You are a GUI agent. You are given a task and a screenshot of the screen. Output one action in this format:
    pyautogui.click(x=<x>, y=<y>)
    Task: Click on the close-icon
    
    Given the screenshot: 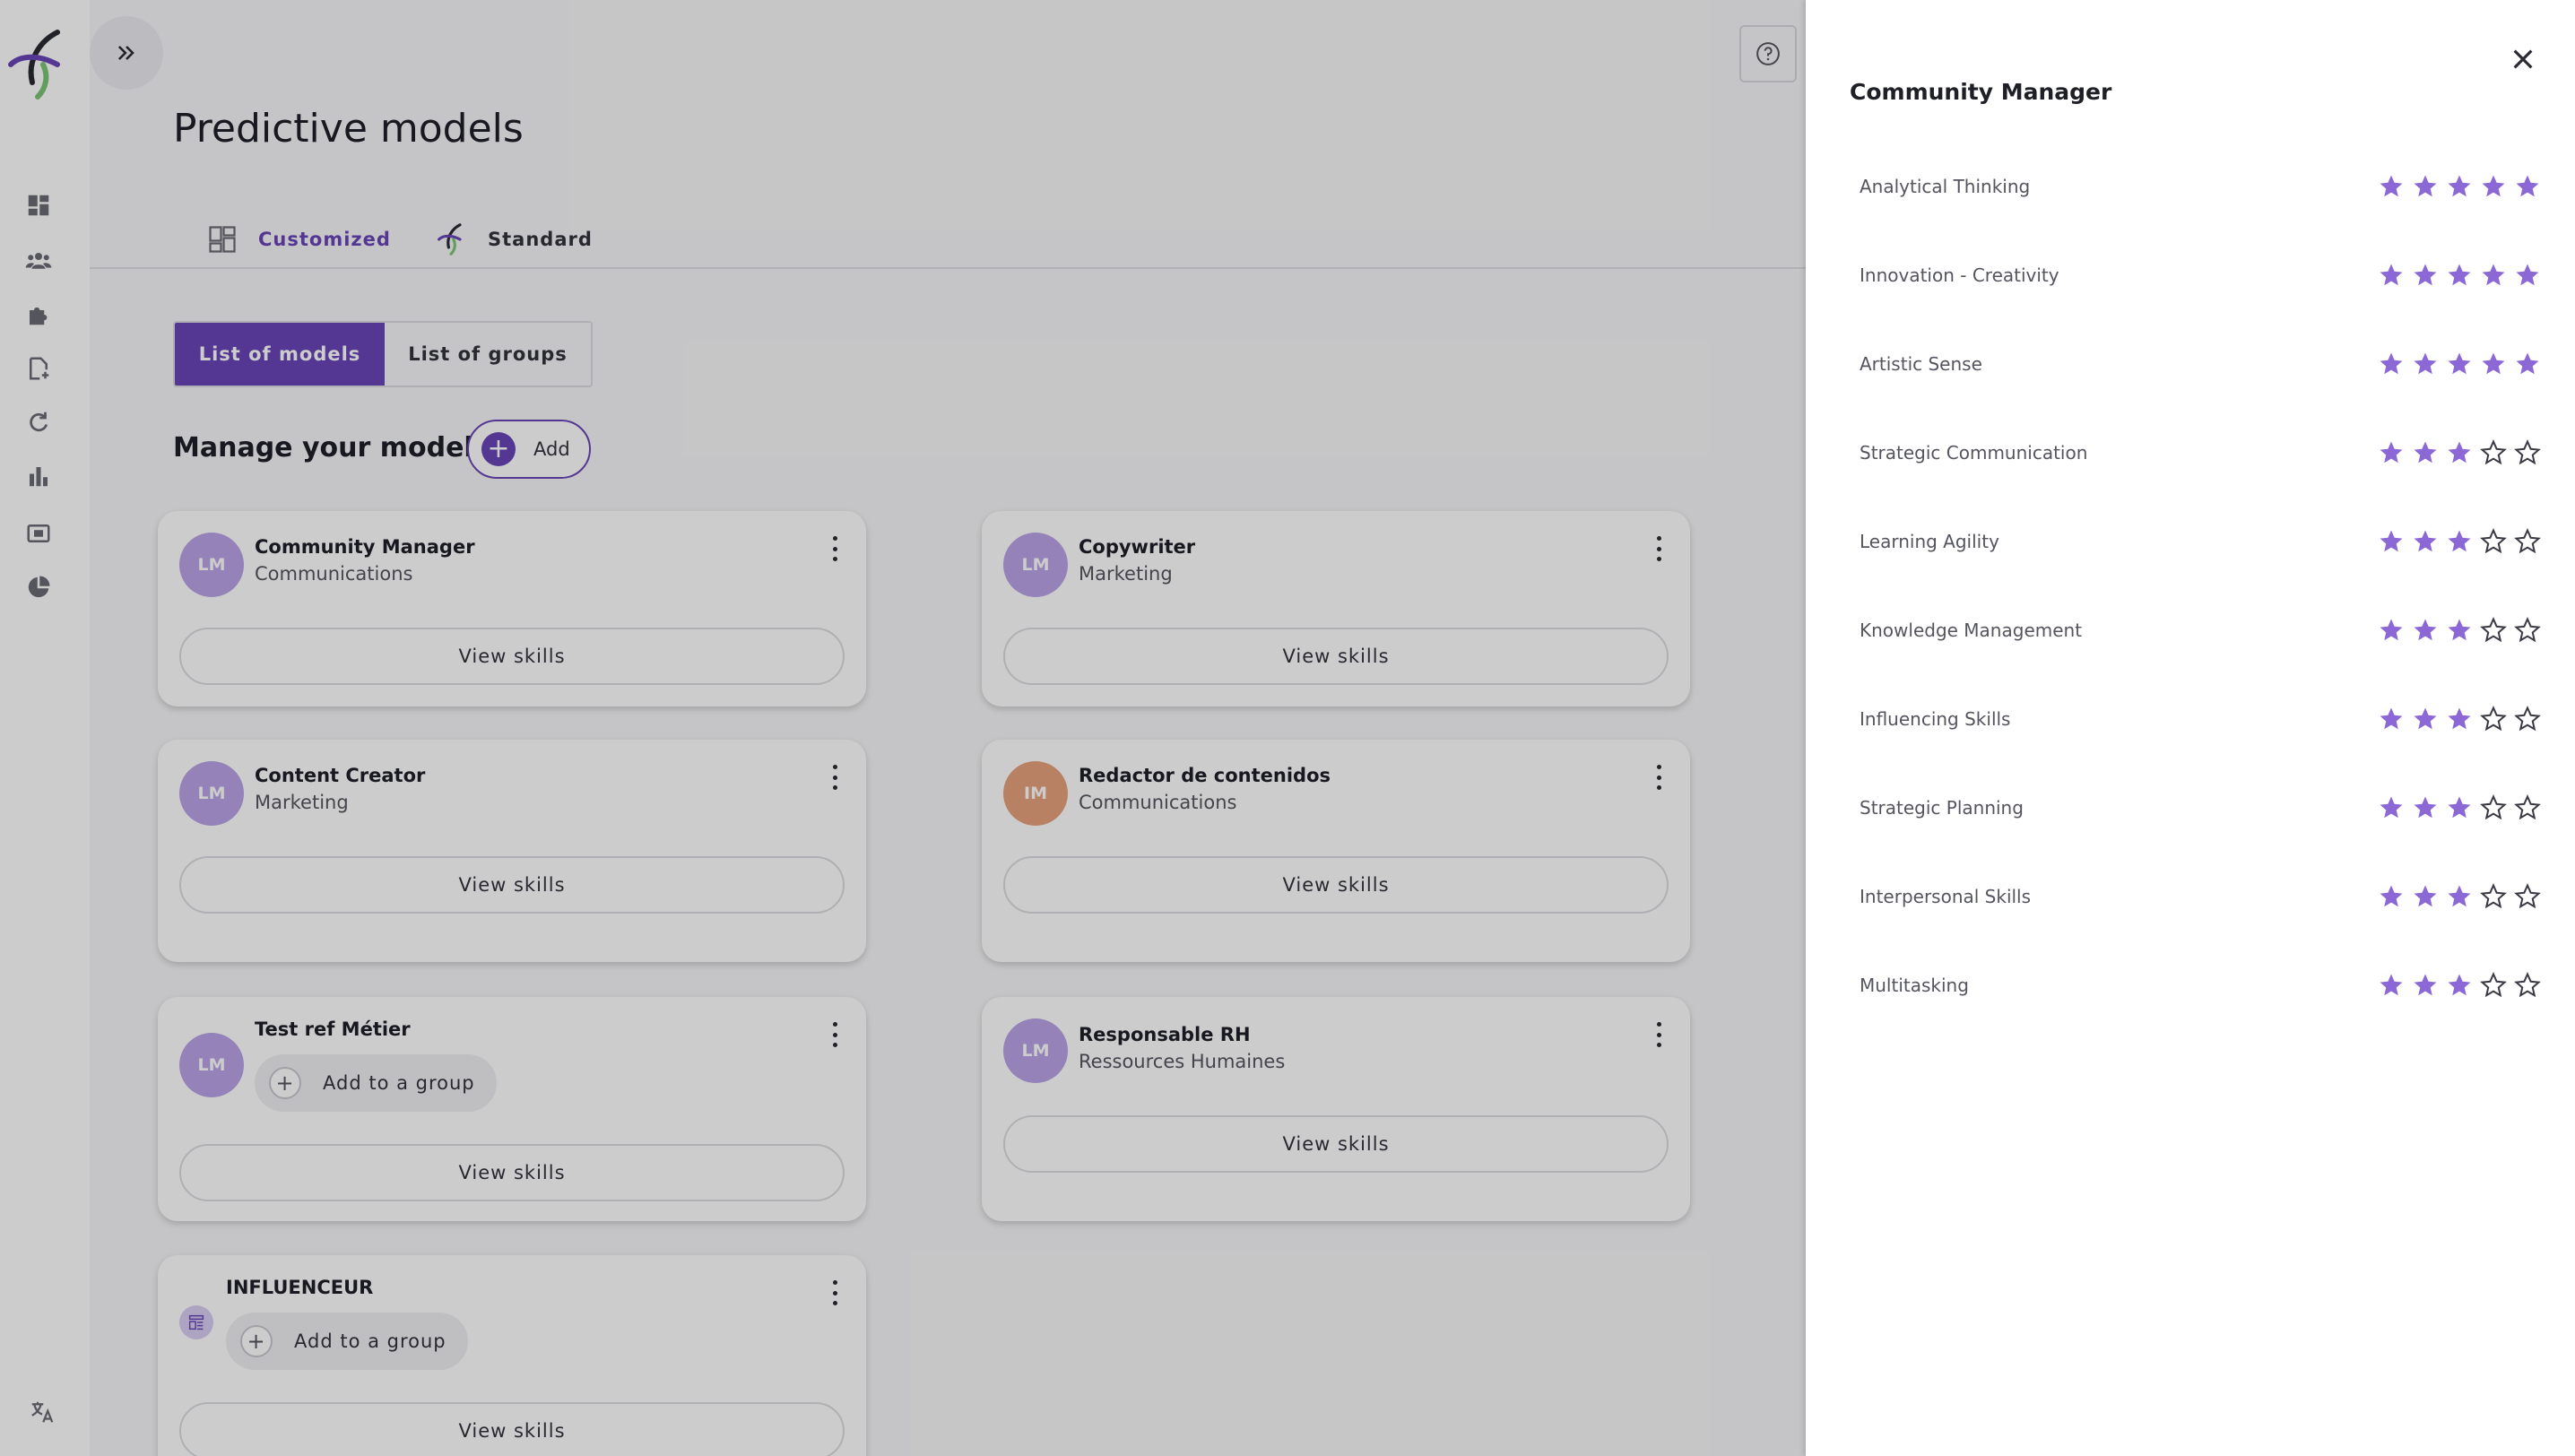 What is the action you would take?
    pyautogui.click(x=2523, y=59)
    